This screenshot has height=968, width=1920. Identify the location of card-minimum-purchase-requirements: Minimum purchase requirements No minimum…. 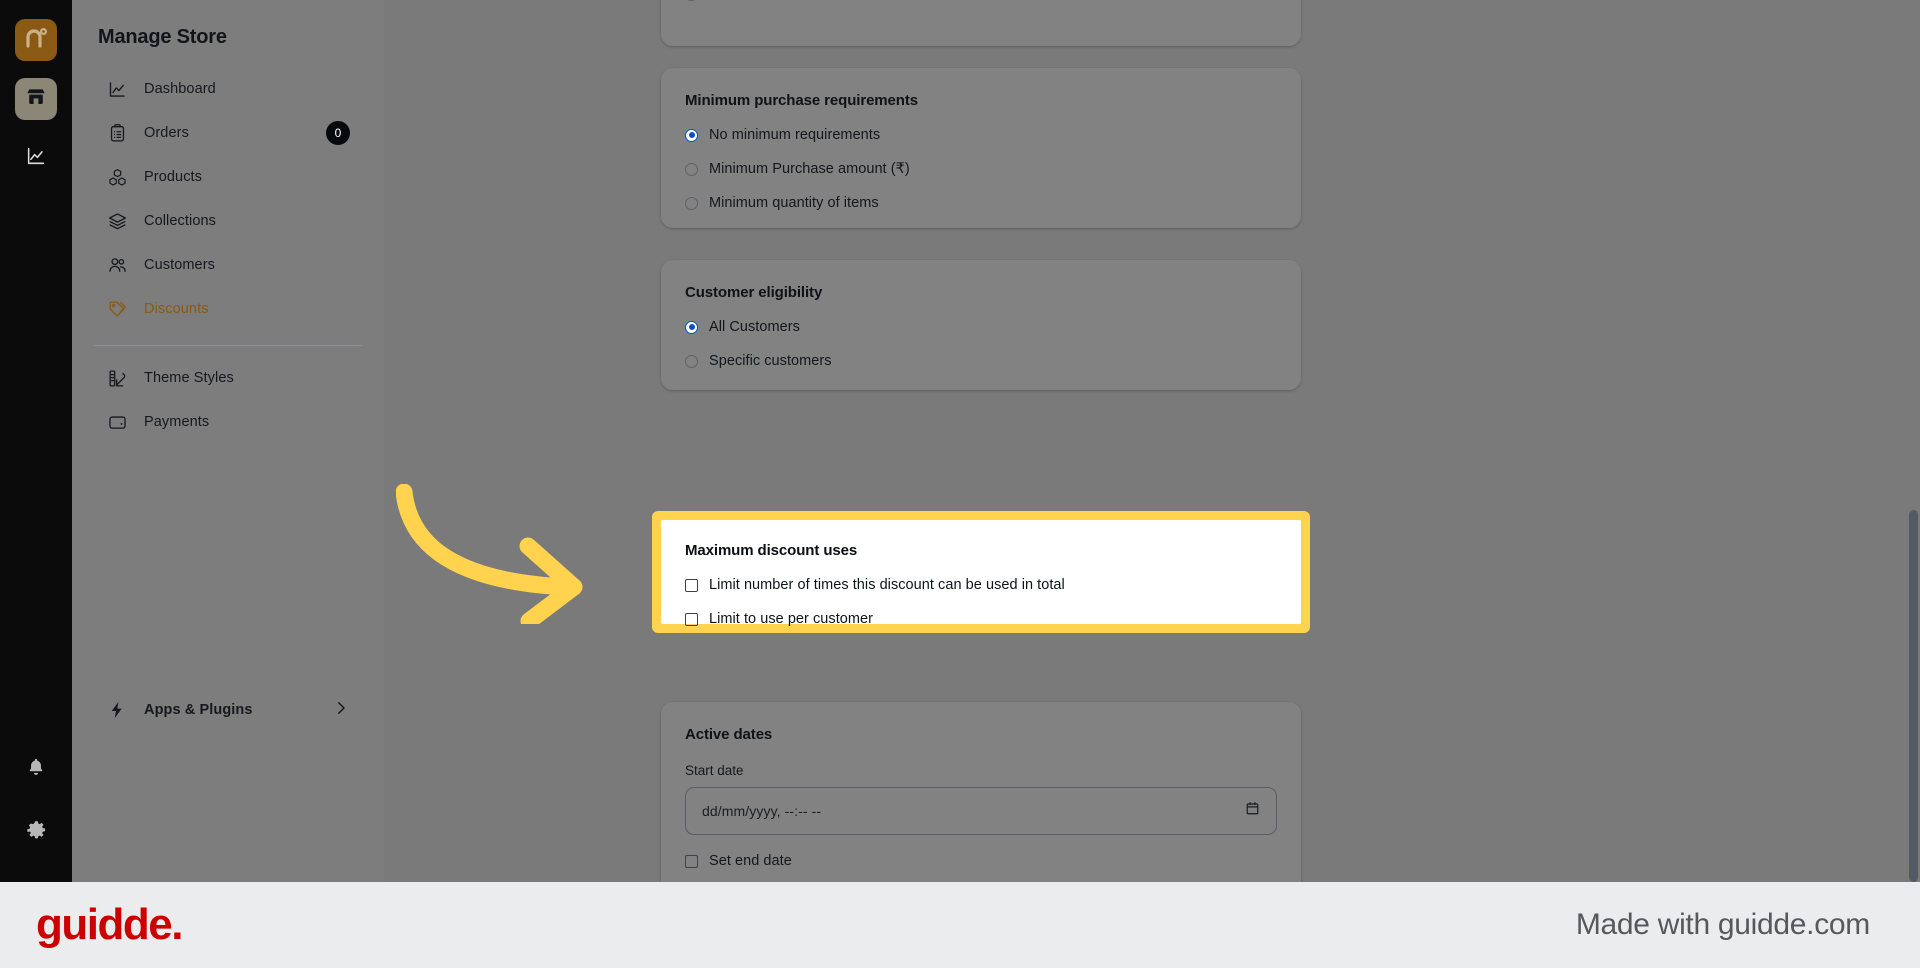
(981, 148).